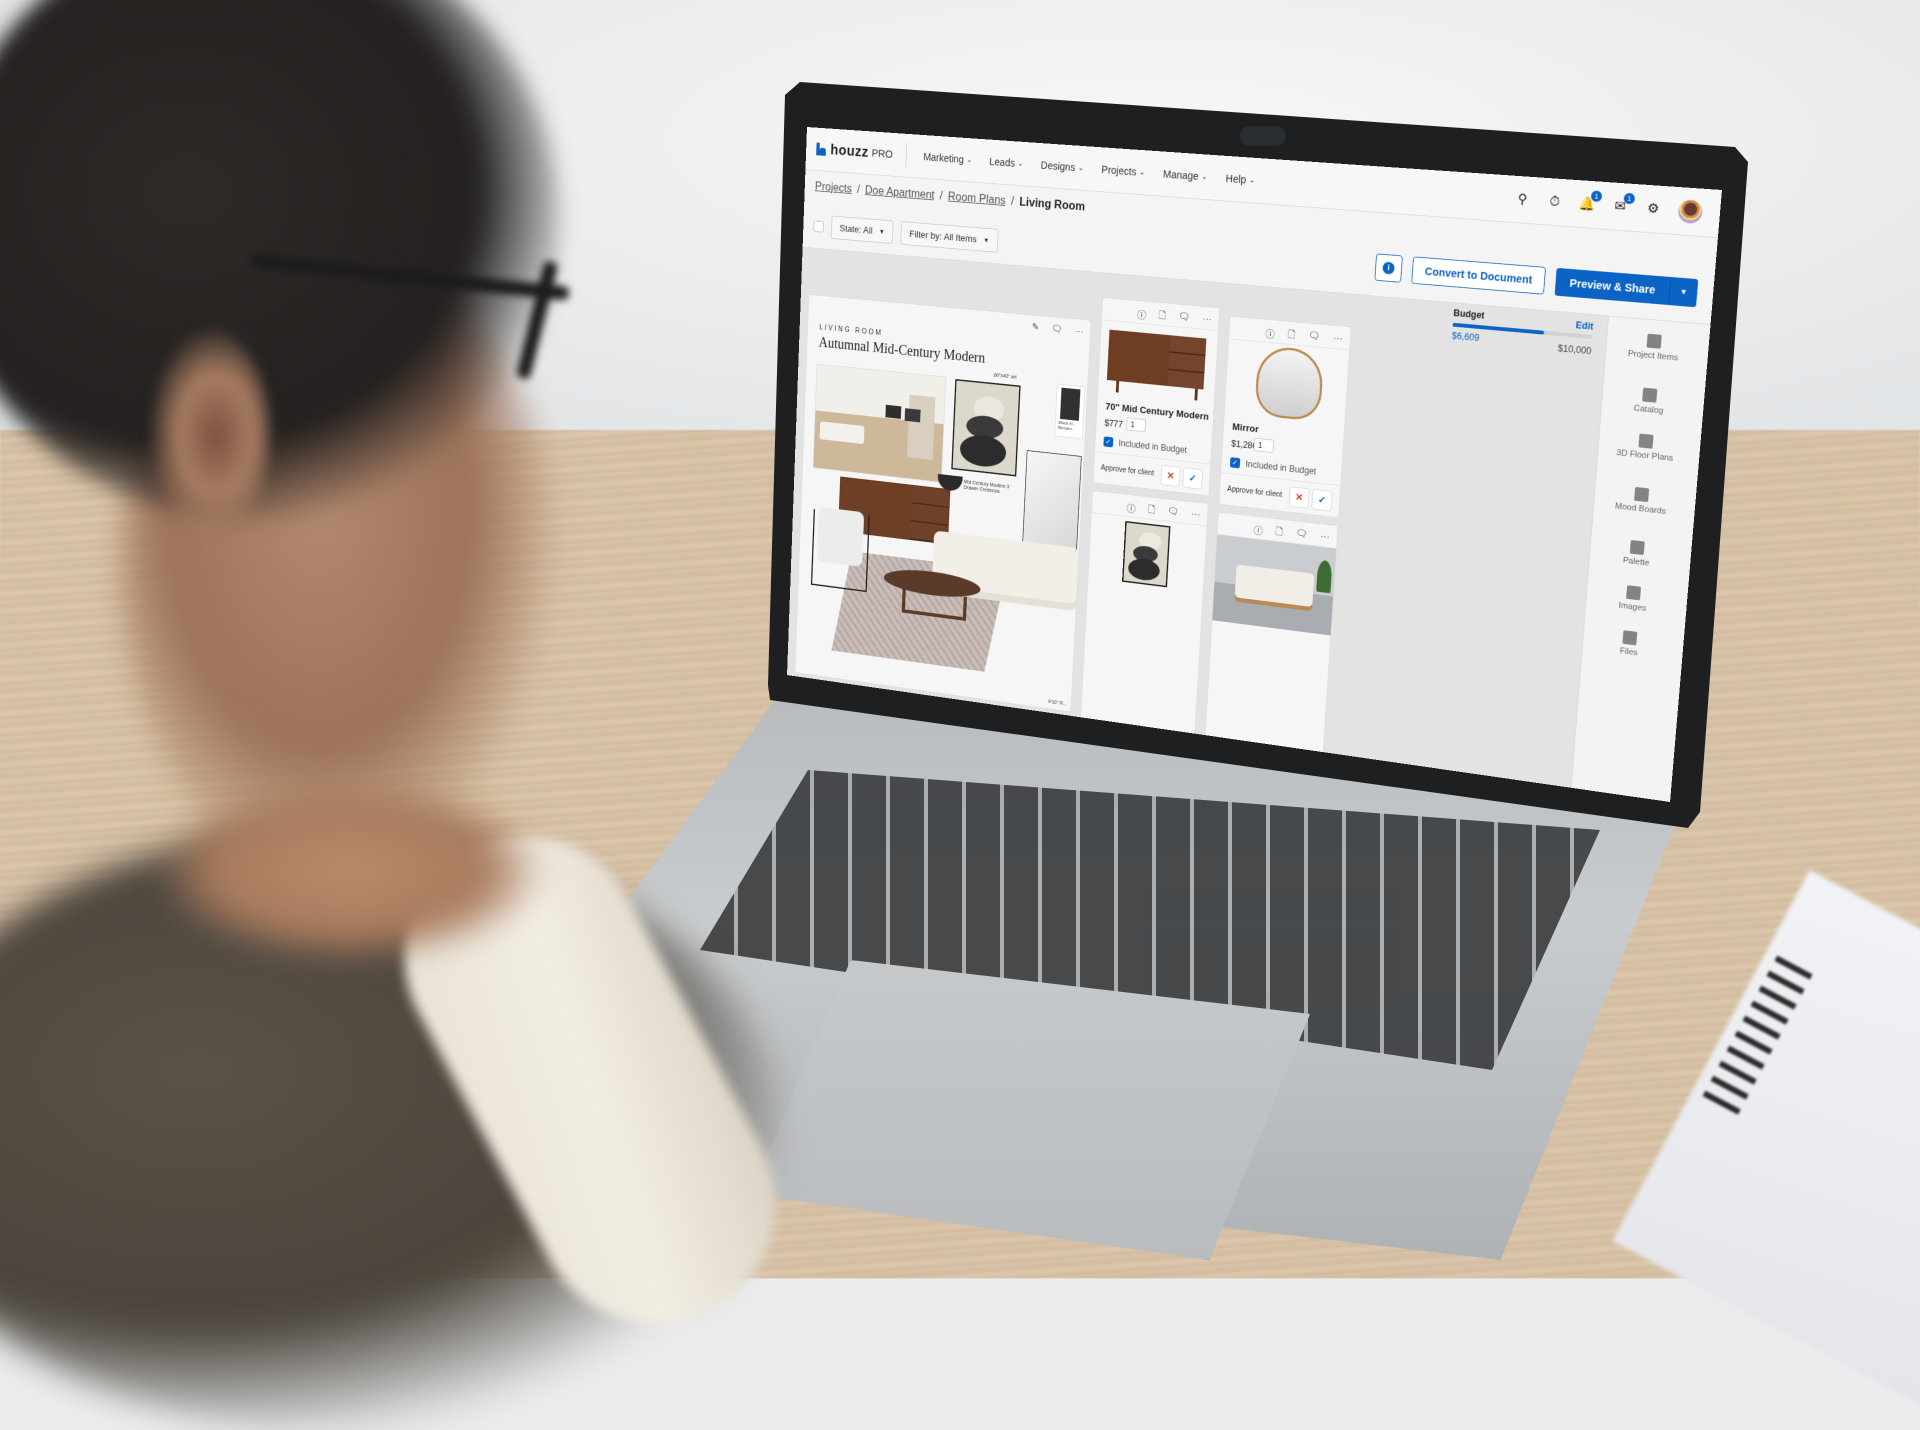  I want to click on palette-icon, so click(1637, 547).